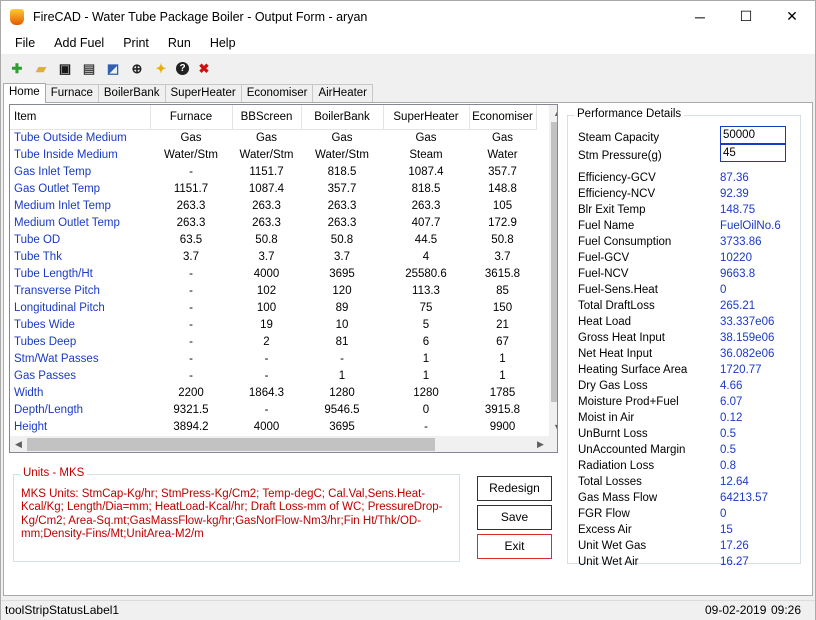  Describe the element at coordinates (113, 69) in the screenshot. I see `chart-icon: ◩` at that location.